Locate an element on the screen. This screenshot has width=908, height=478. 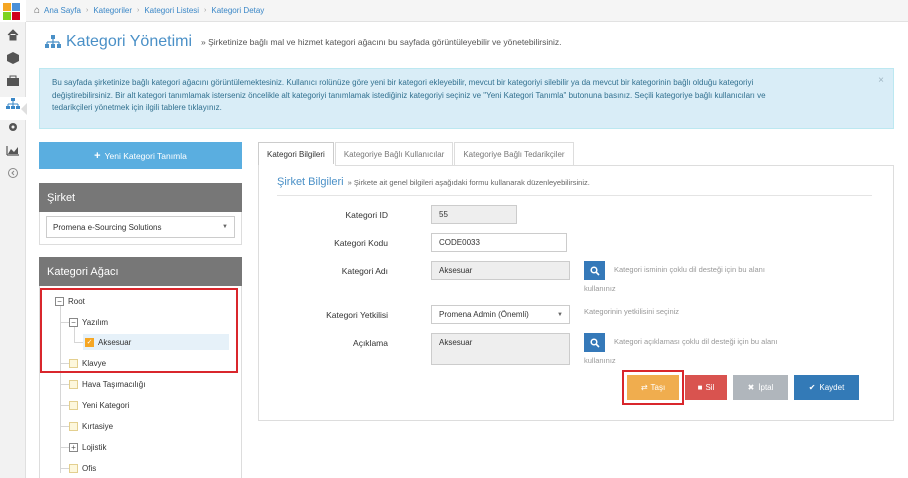
breadcrumb-home: Ana Sayfa is located at coordinates (62, 10).